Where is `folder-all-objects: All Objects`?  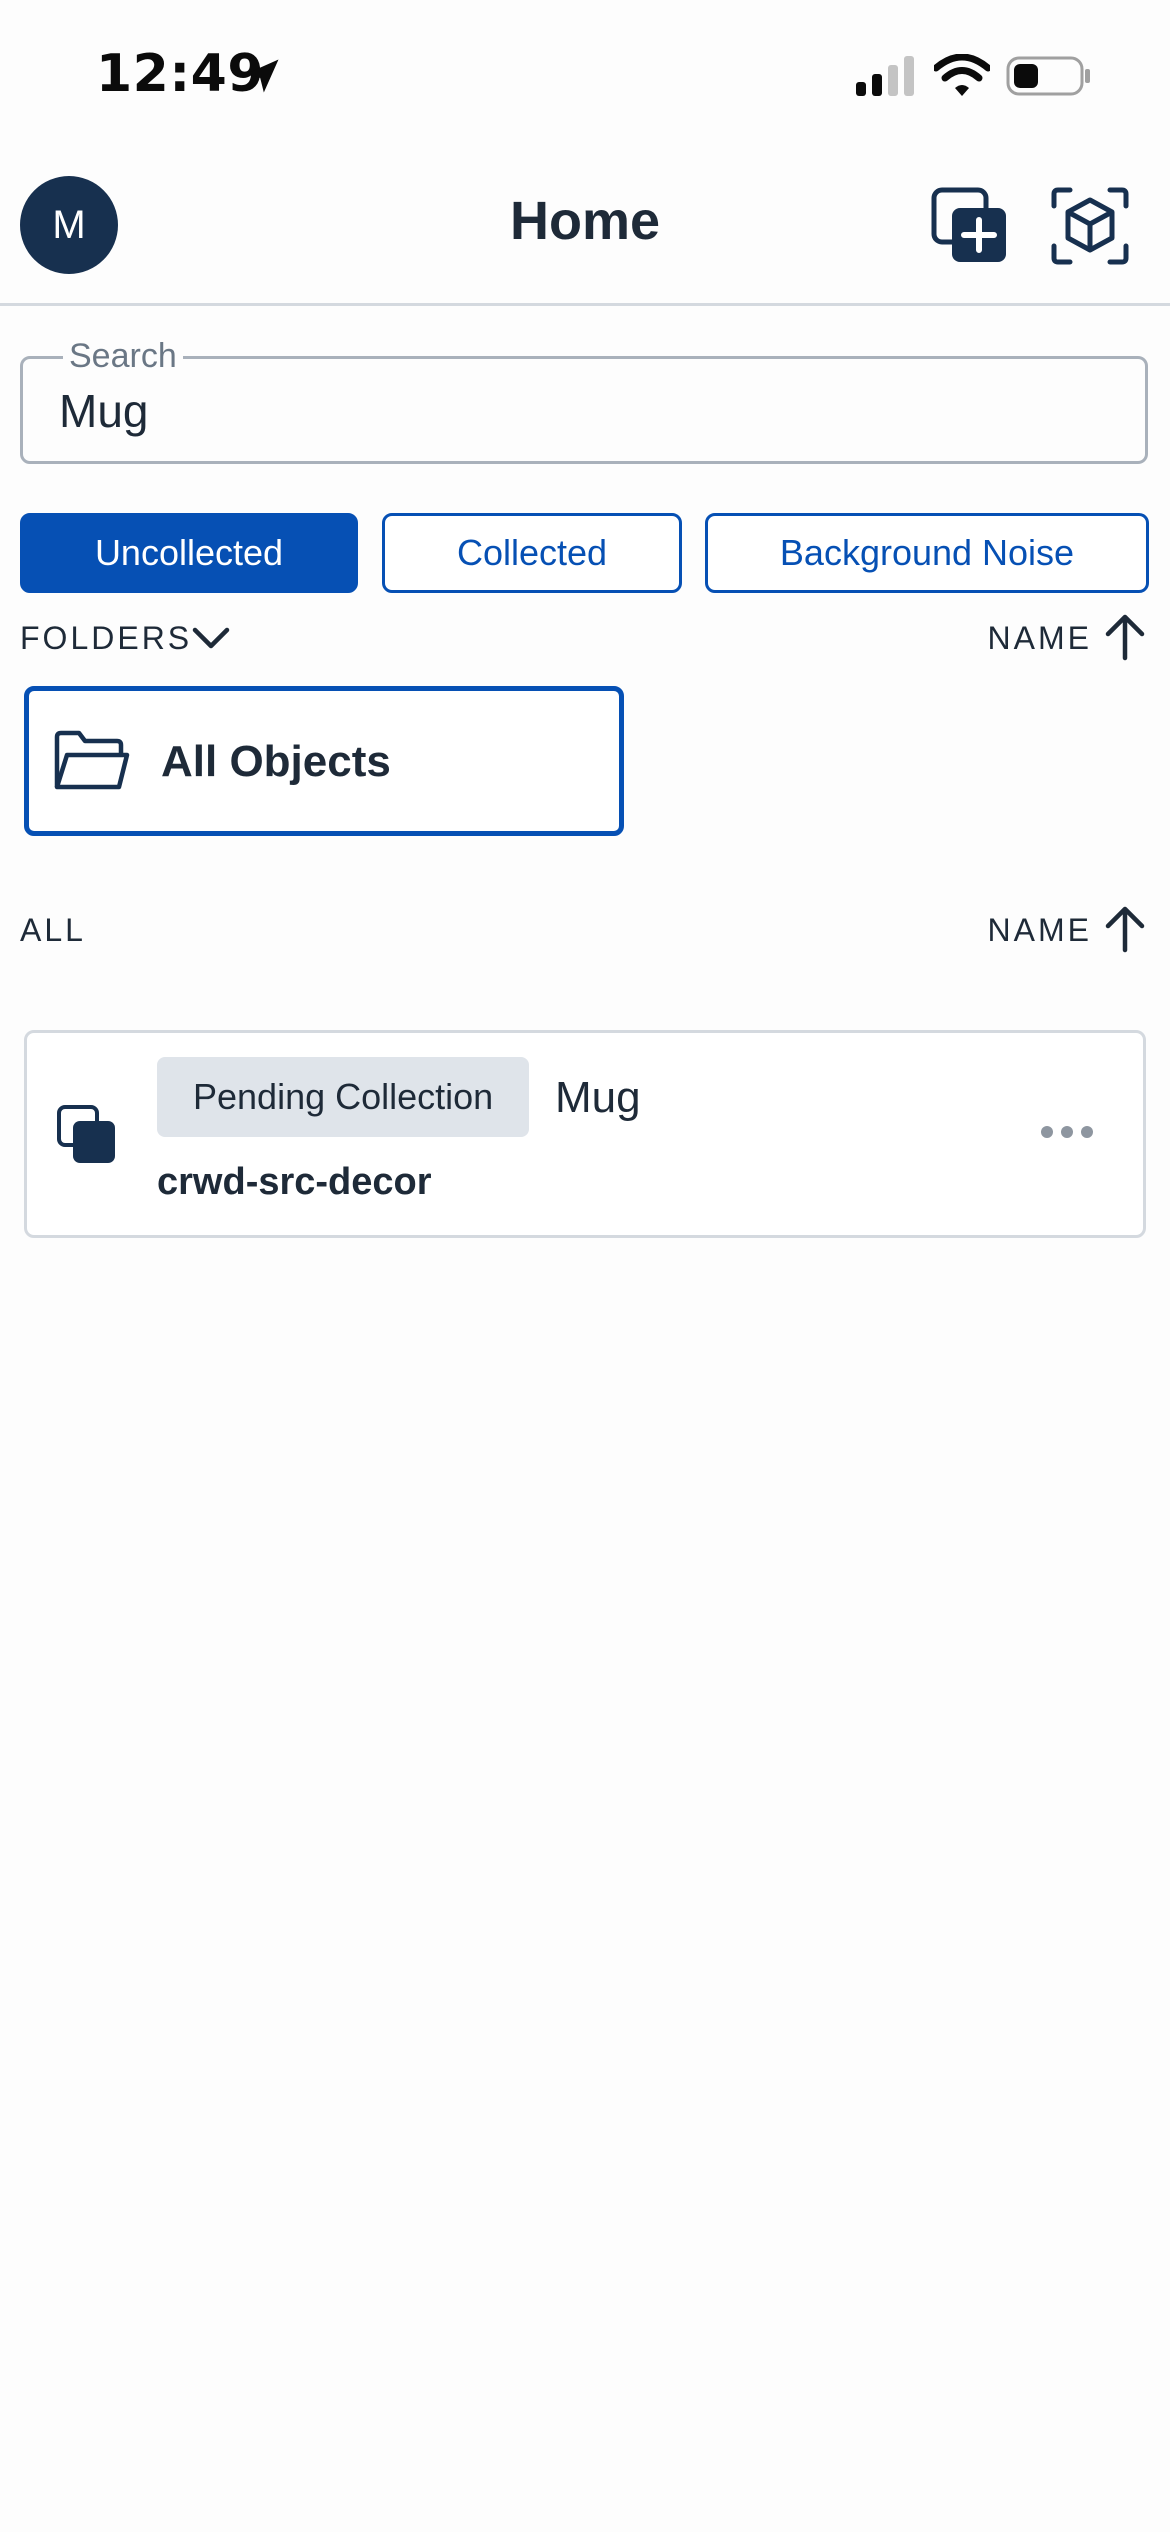
folder-all-objects: All Objects is located at coordinates (324, 761).